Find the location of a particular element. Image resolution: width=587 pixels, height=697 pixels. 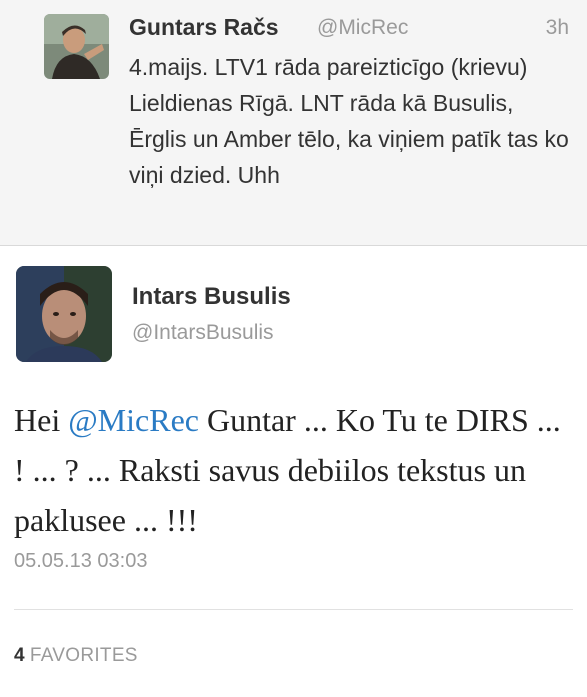

main-author-handle: @IntarsBusulis is located at coordinates (203, 333).